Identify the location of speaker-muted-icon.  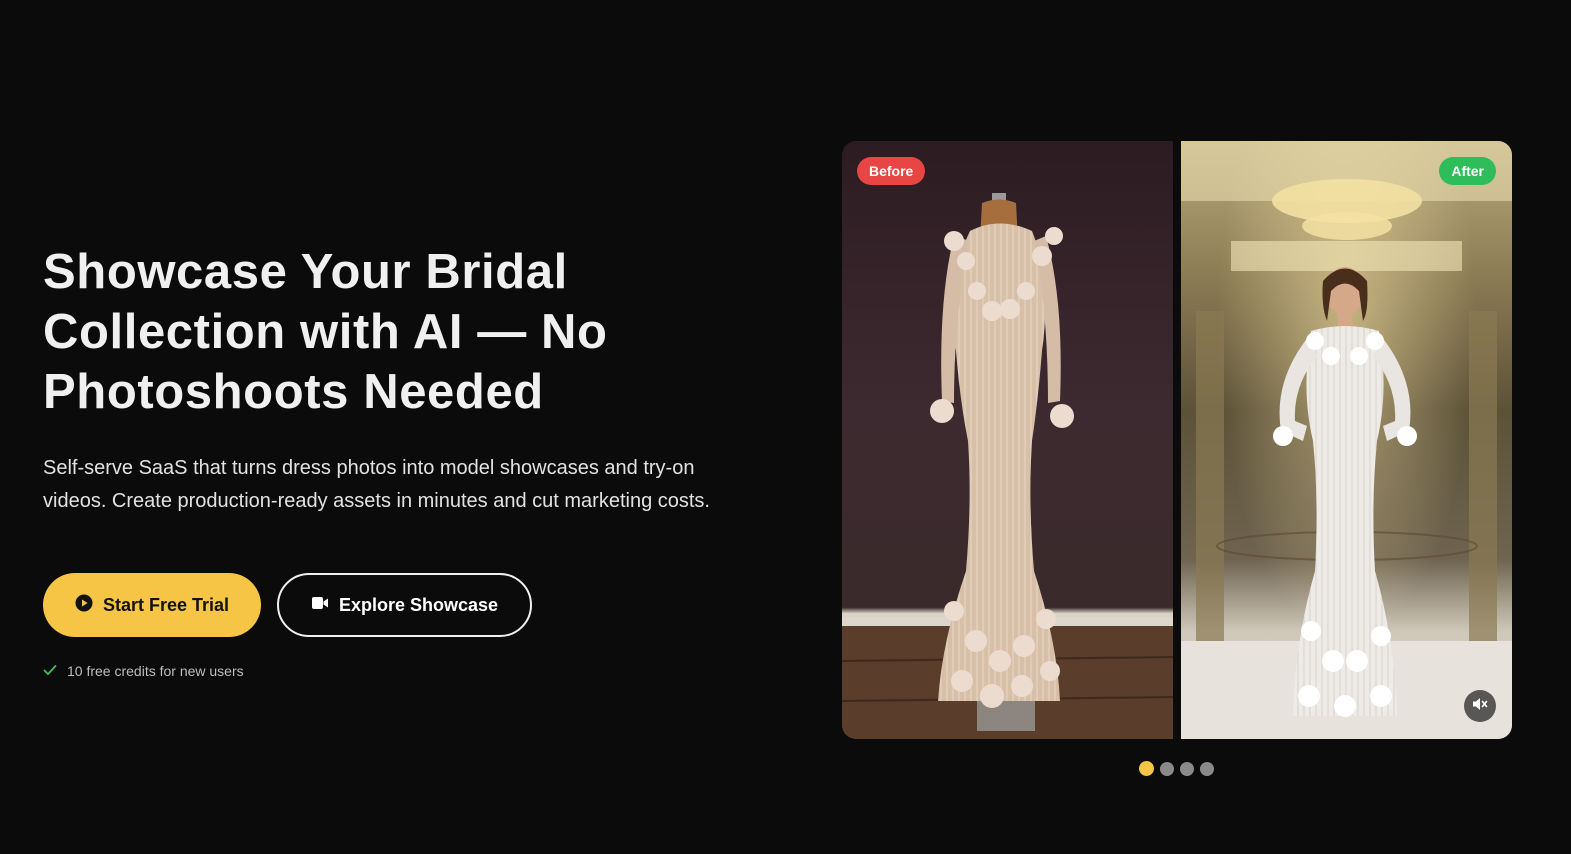
(1480, 706).